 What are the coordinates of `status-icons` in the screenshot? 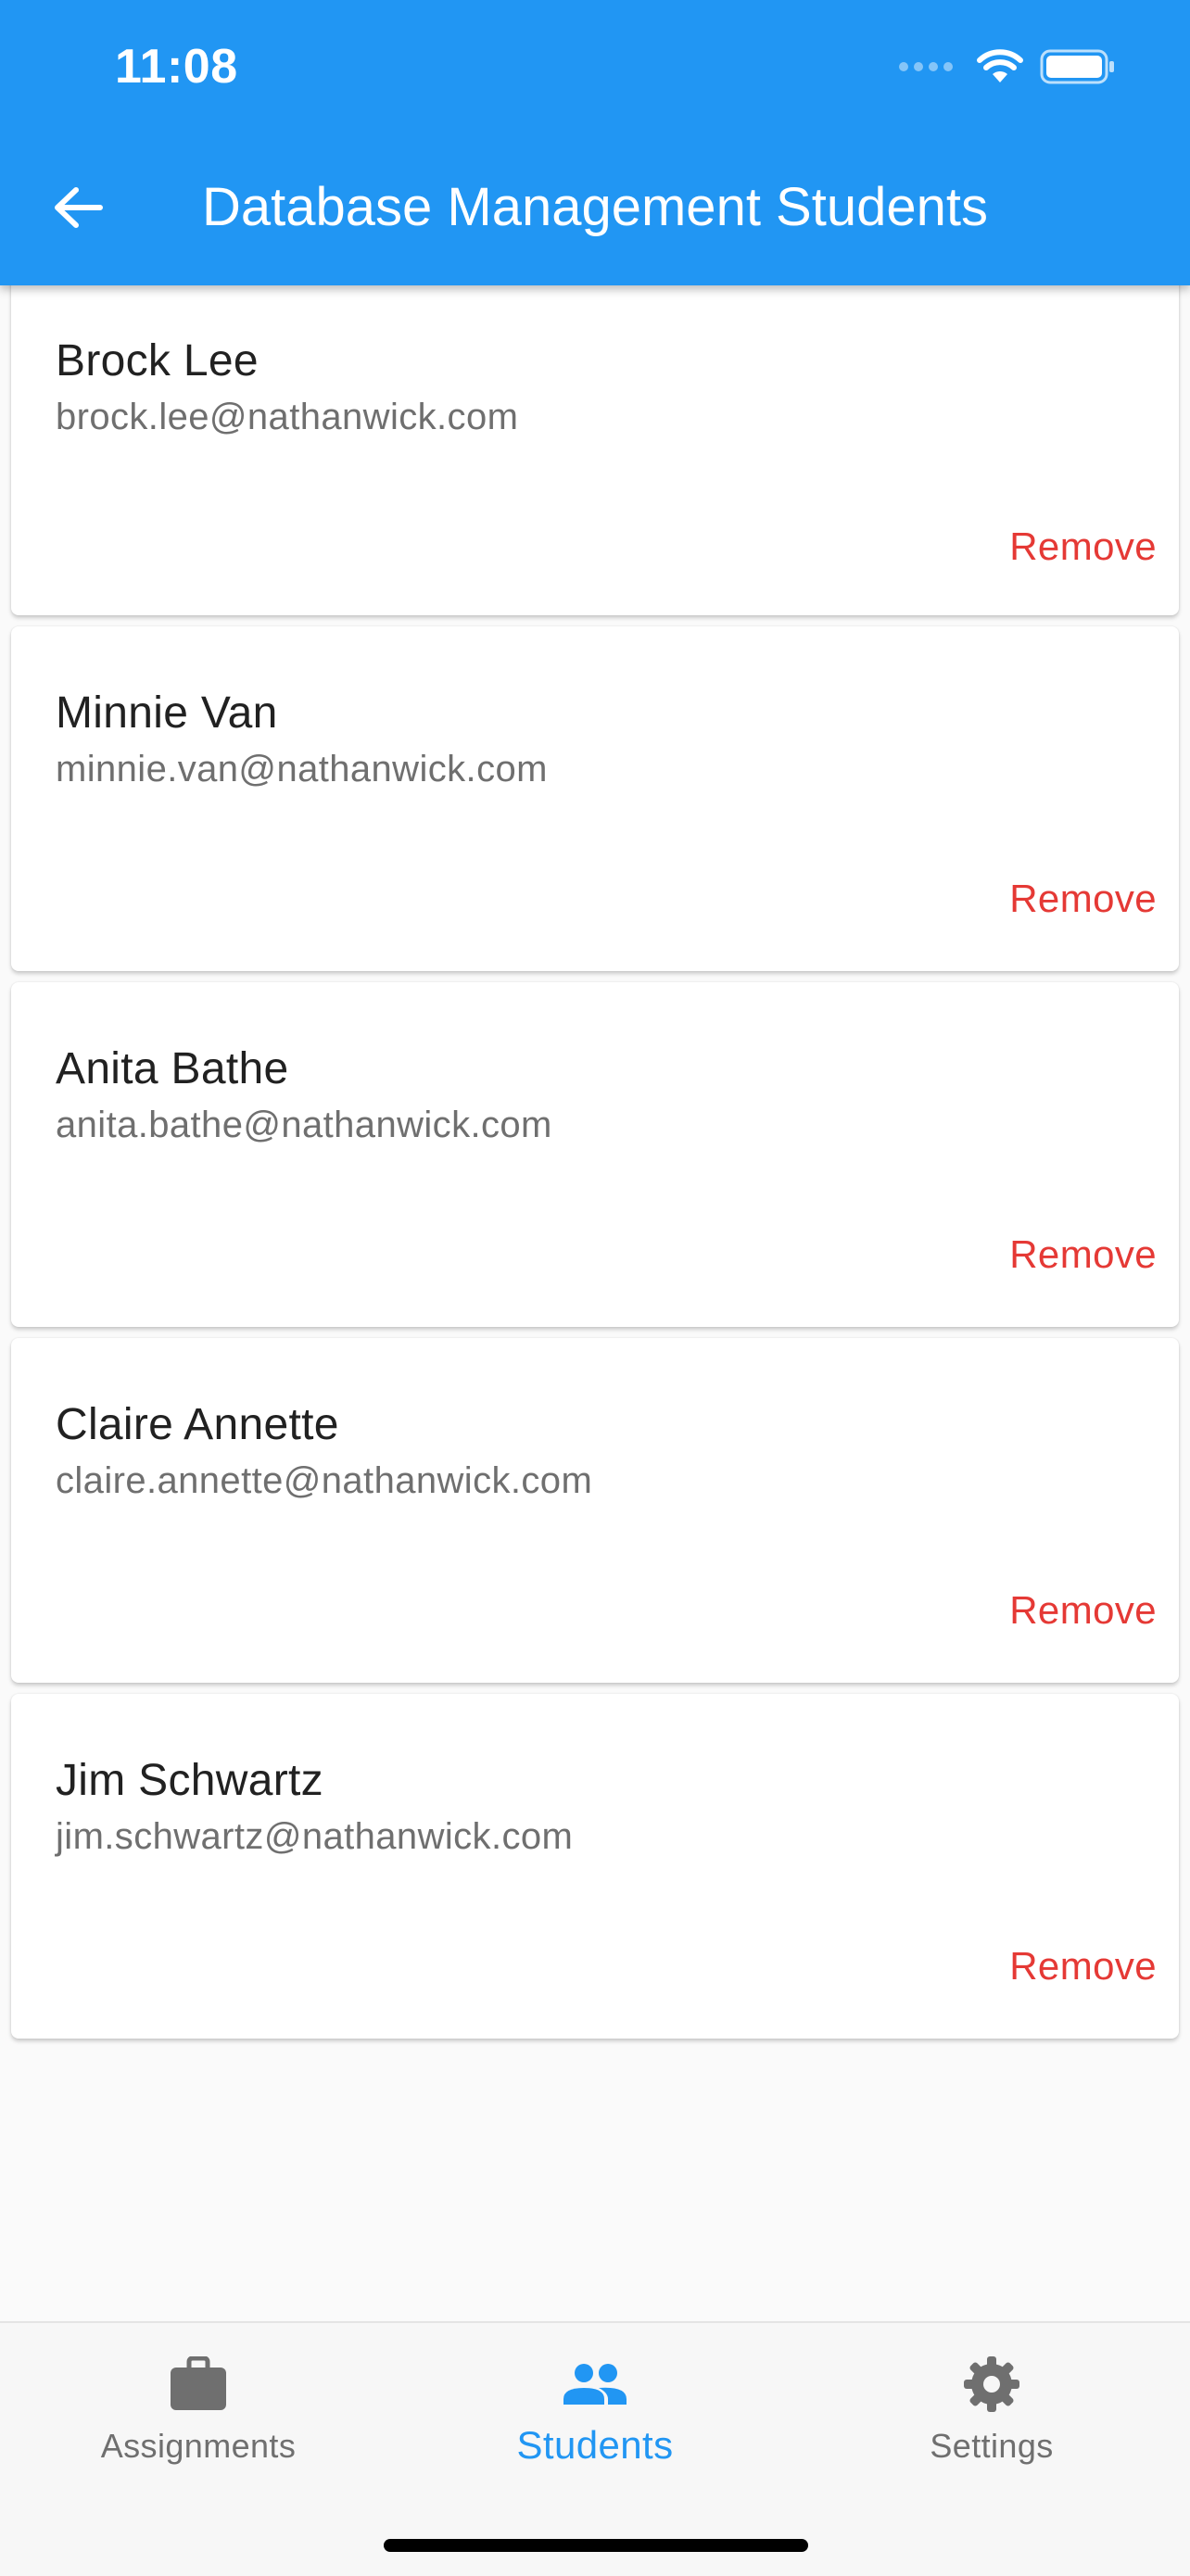 It's located at (1008, 66).